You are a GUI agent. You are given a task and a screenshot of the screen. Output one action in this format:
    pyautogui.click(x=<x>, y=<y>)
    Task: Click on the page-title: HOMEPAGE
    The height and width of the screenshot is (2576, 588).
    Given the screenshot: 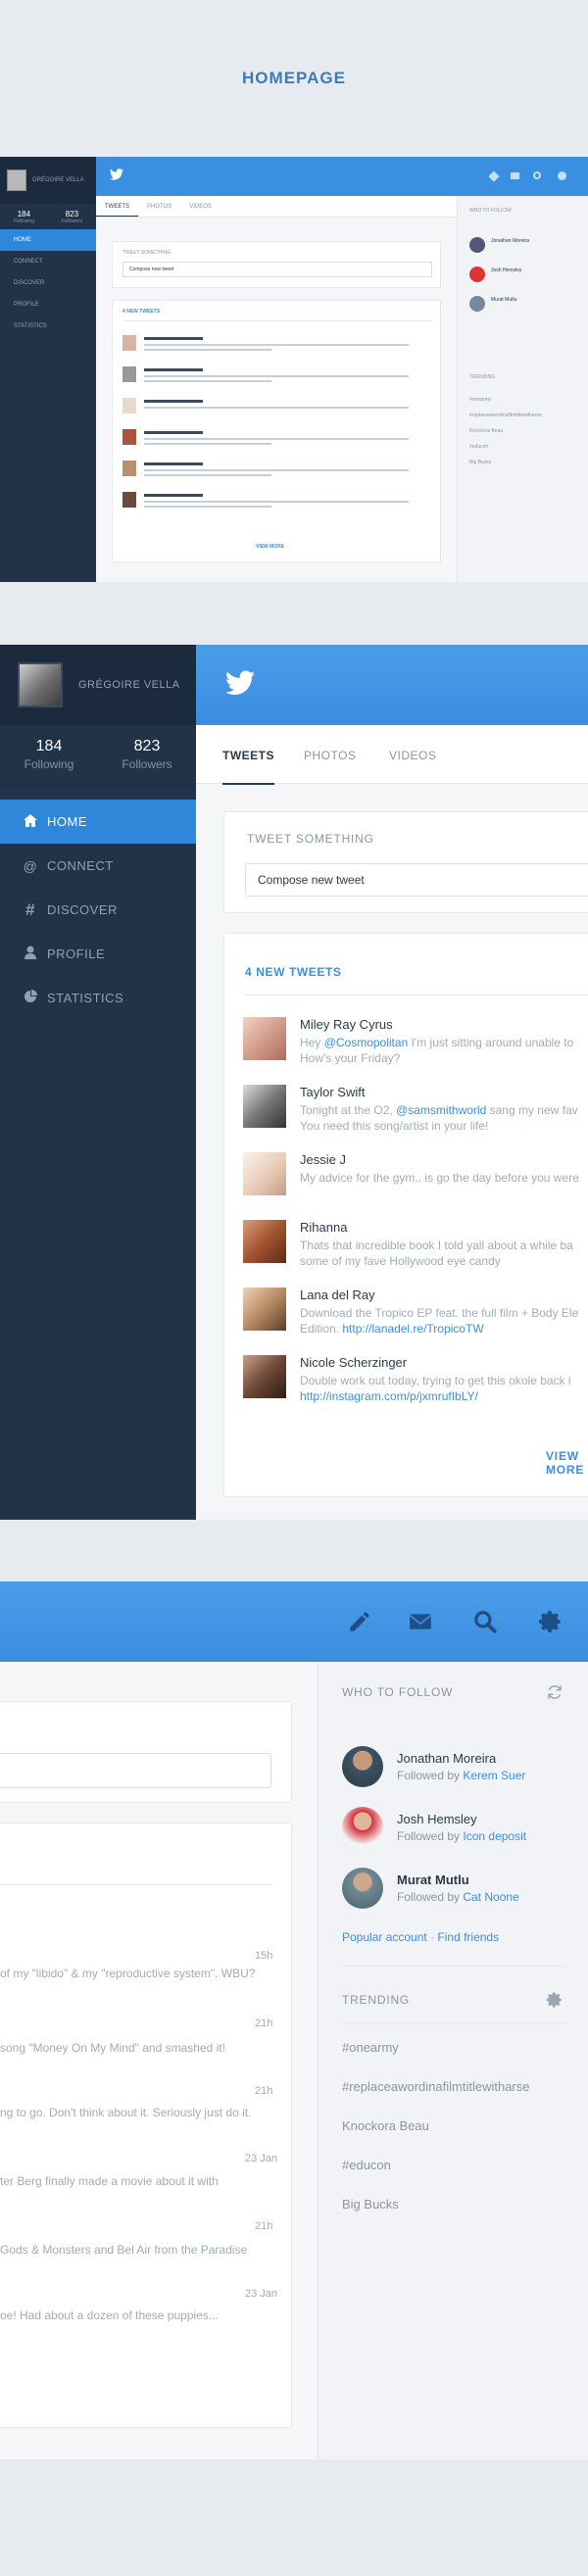 What is the action you would take?
    pyautogui.click(x=294, y=78)
    